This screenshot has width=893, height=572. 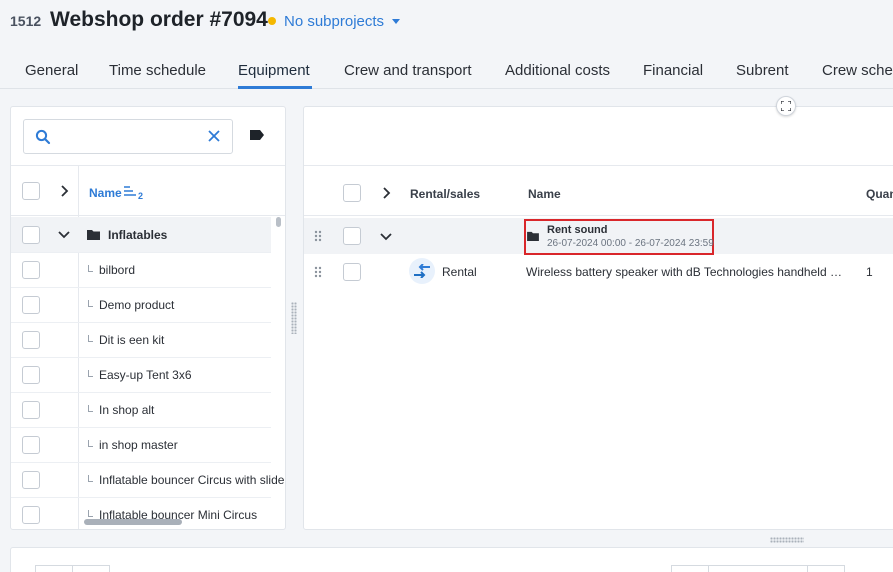 What do you see at coordinates (141, 196) in the screenshot?
I see `sort-order-number: 2` at bounding box center [141, 196].